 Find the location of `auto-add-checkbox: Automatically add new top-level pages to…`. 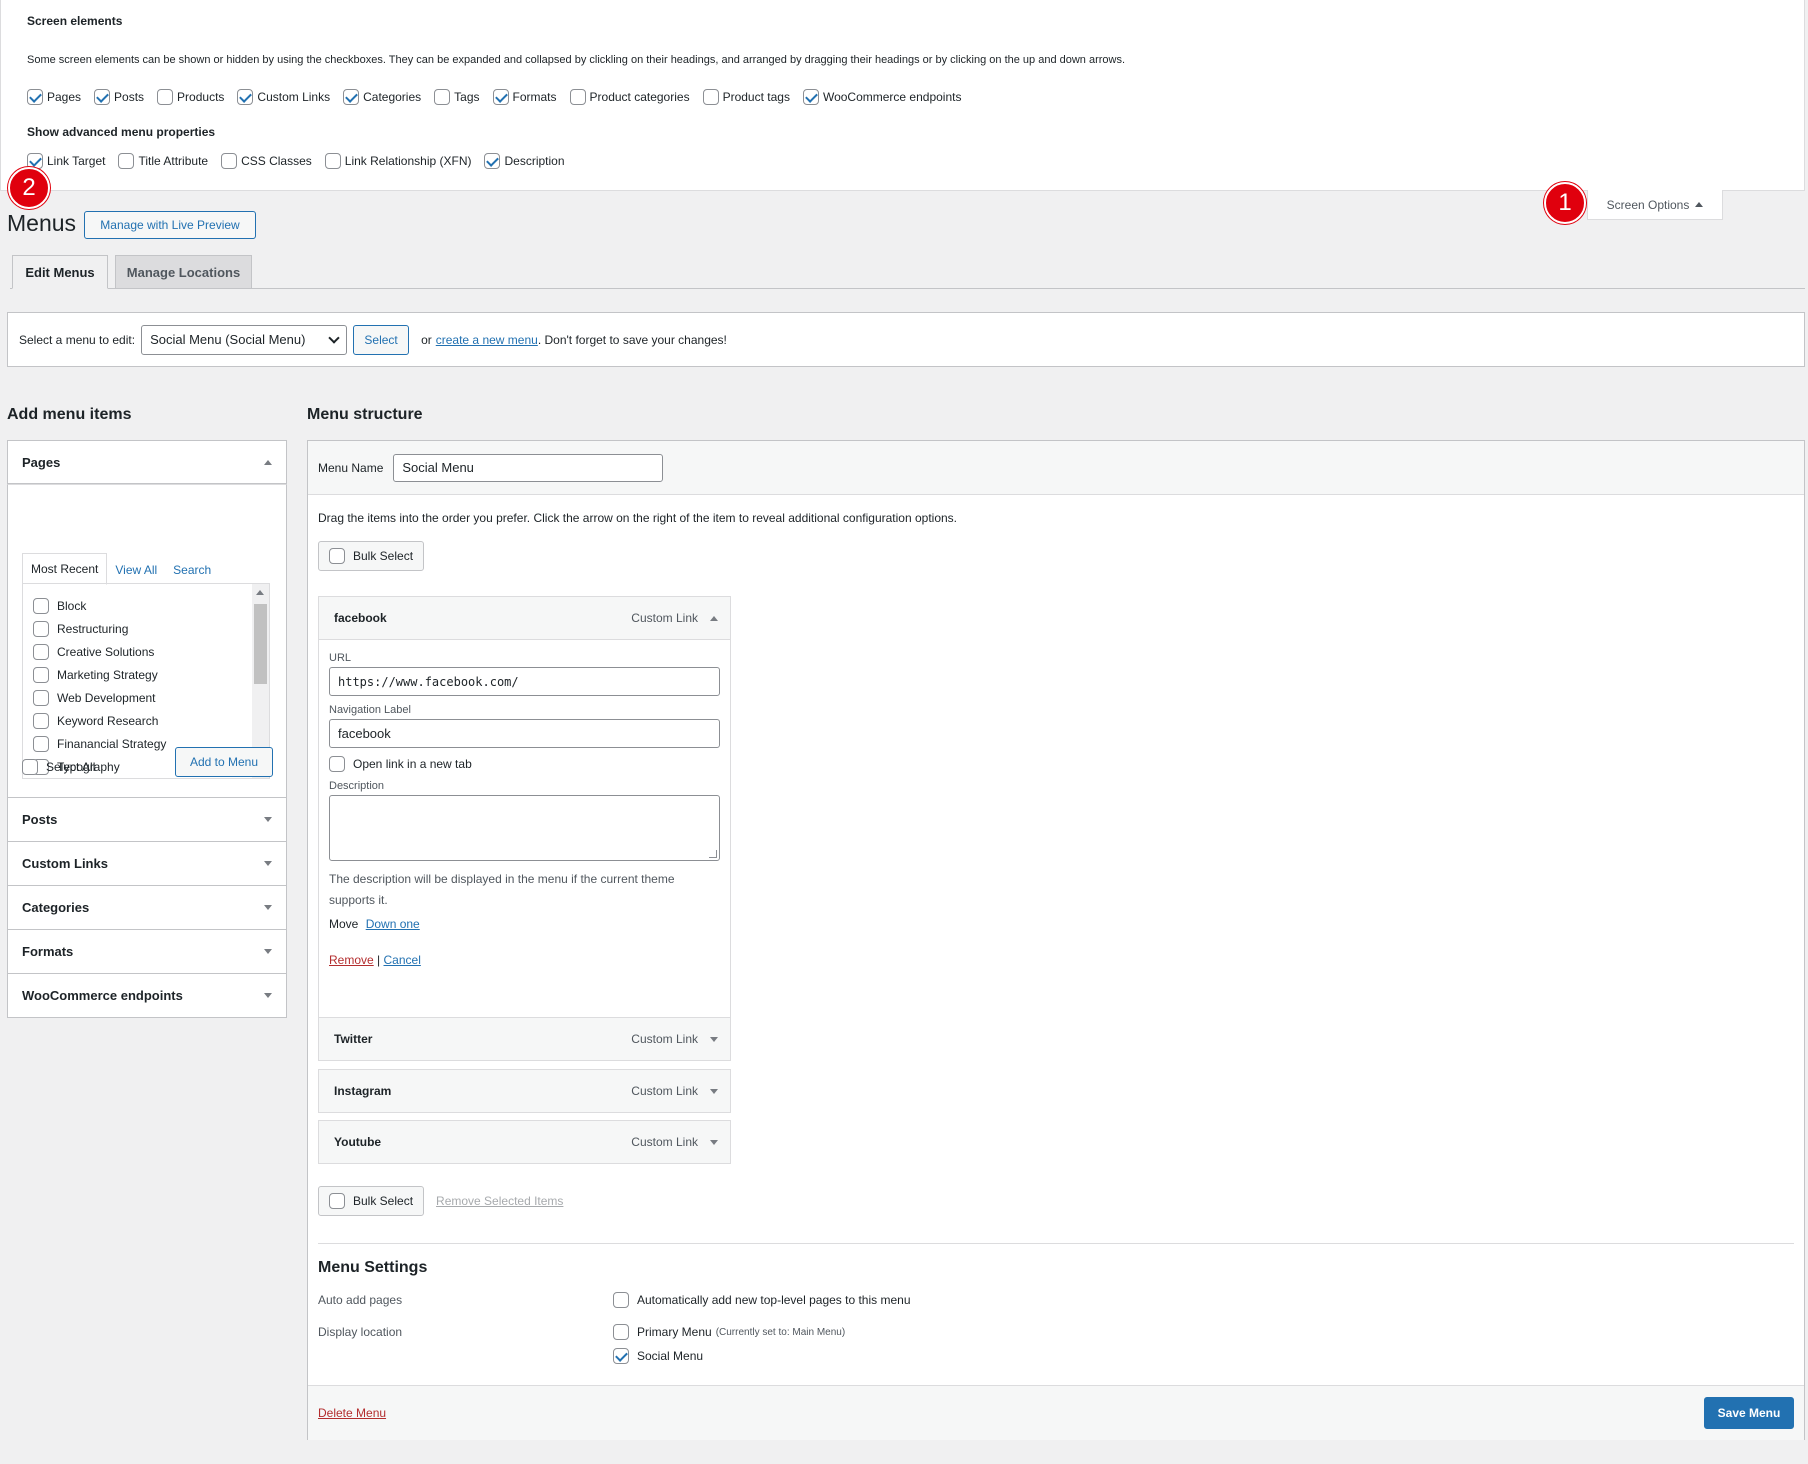

auto-add-checkbox: Automatically add new top-level pages to… is located at coordinates (762, 1300).